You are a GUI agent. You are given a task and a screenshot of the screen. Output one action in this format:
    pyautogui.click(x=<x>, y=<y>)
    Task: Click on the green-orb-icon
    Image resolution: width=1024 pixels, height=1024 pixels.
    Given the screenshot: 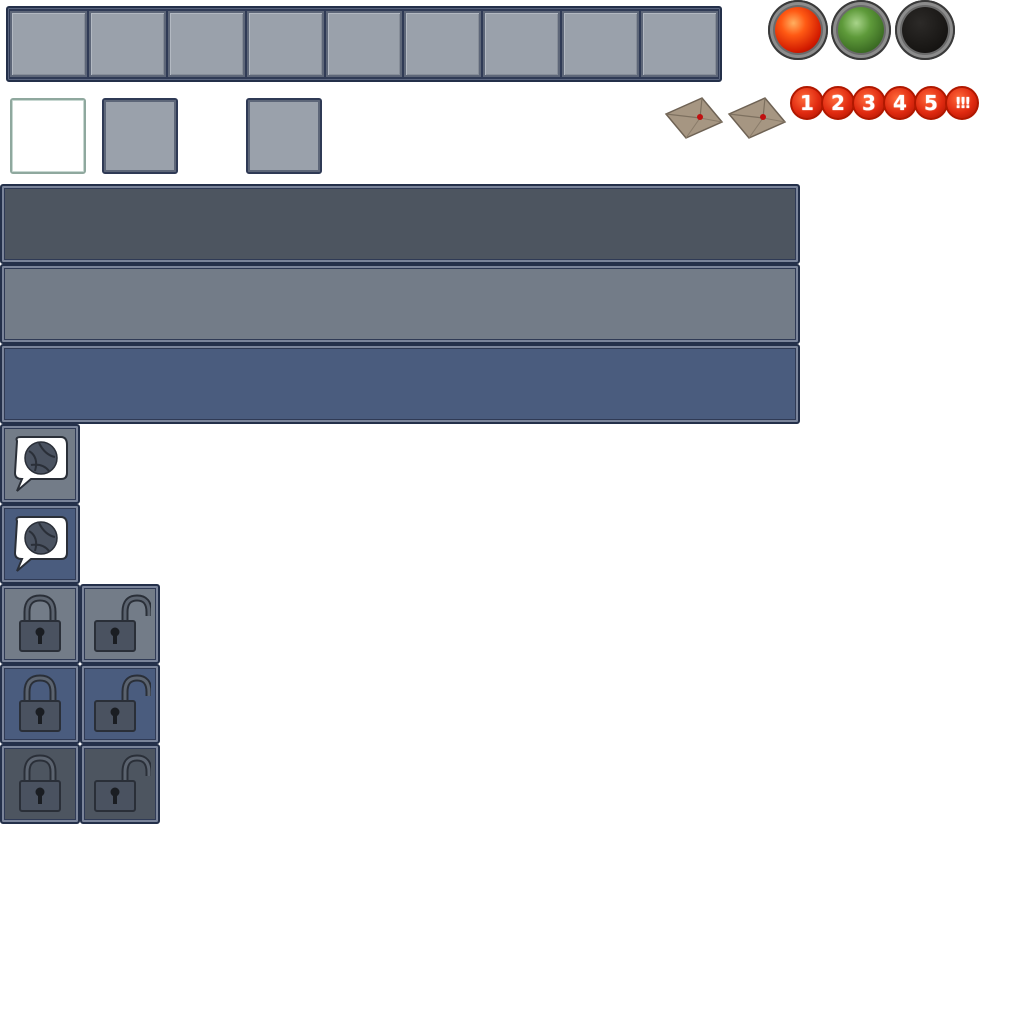 What is the action you would take?
    pyautogui.click(x=861, y=30)
    